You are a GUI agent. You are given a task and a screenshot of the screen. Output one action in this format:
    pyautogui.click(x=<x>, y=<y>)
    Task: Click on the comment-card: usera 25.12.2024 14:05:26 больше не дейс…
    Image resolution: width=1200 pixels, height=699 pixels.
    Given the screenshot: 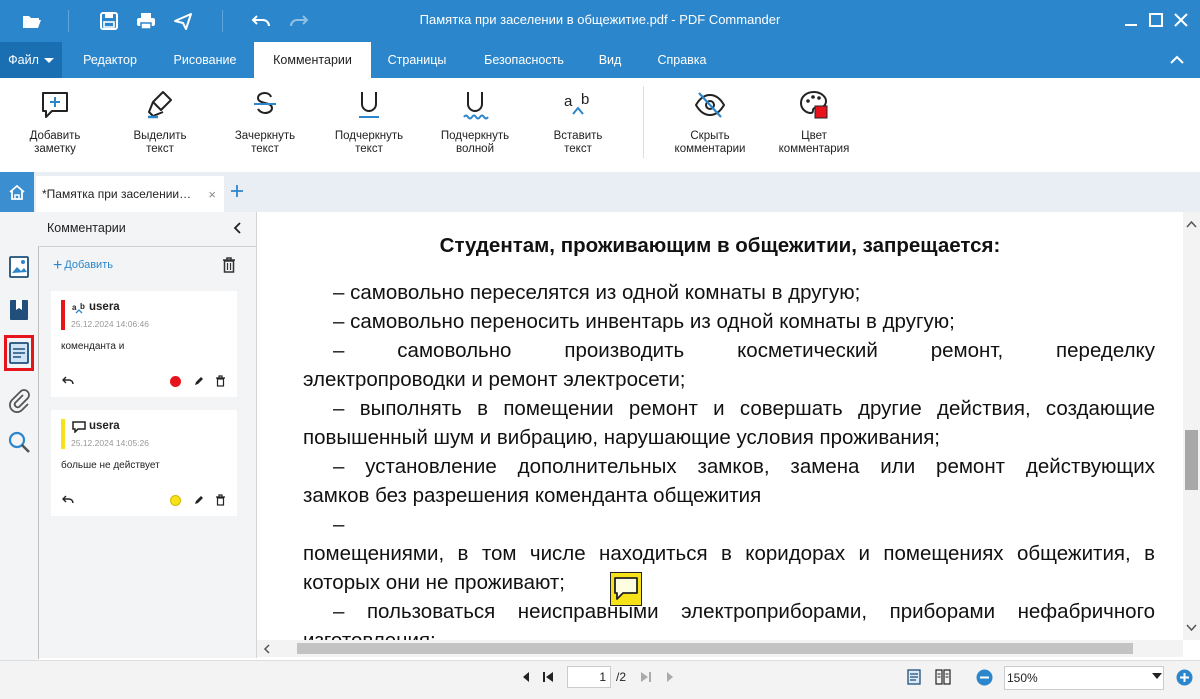 What is the action you would take?
    pyautogui.click(x=144, y=463)
    